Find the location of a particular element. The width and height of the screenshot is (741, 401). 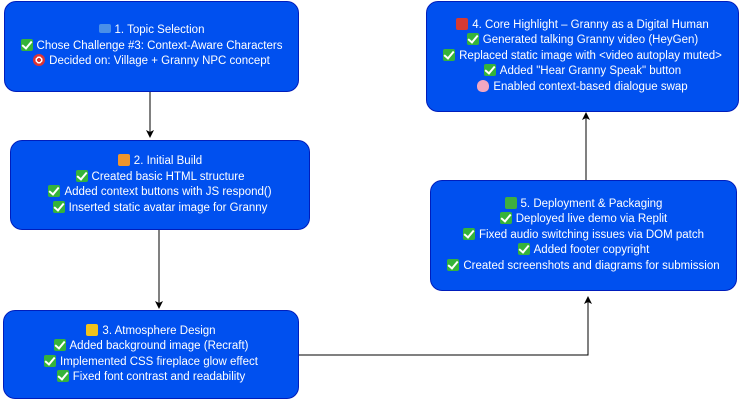

red-square-icon is located at coordinates (462, 23).